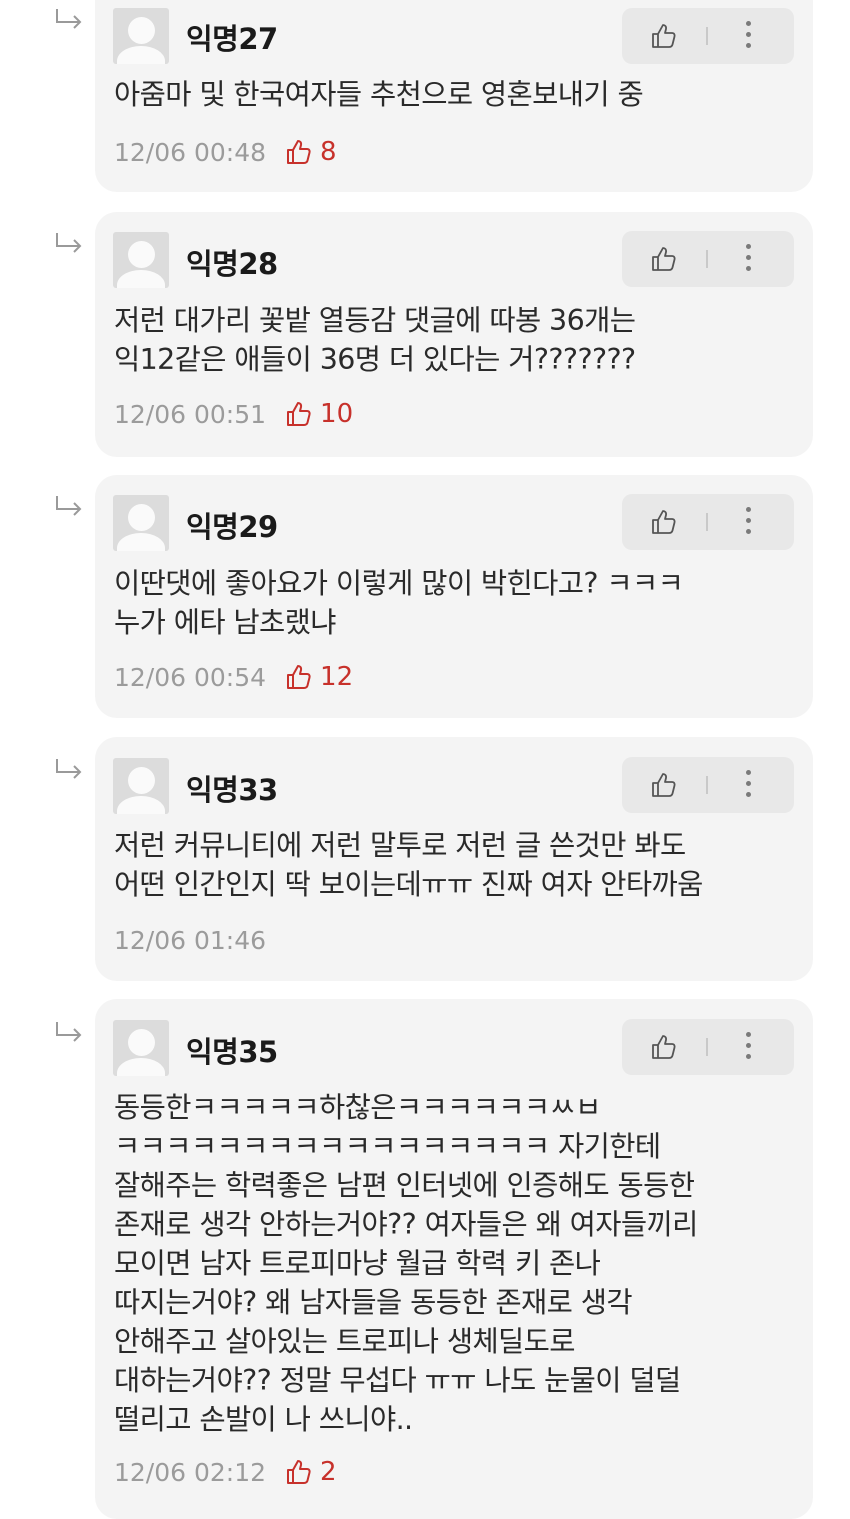 This screenshot has height=1519, width=850. I want to click on like-count: 12, so click(318, 677).